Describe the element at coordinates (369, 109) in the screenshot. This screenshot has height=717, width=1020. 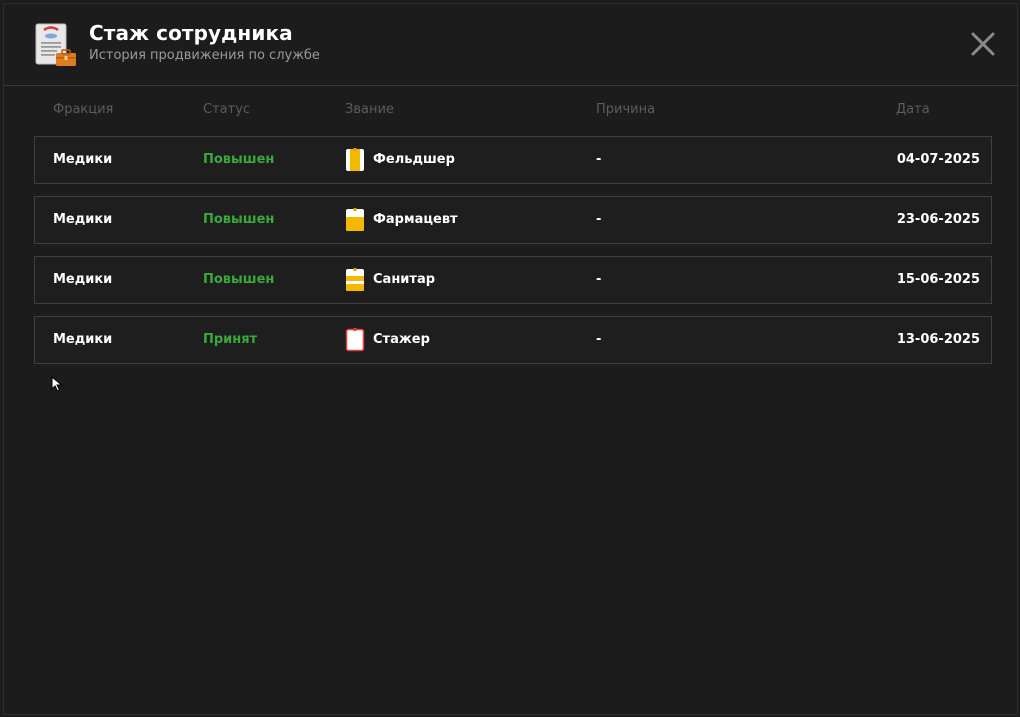
I see `column-header-rank: Звание` at that location.